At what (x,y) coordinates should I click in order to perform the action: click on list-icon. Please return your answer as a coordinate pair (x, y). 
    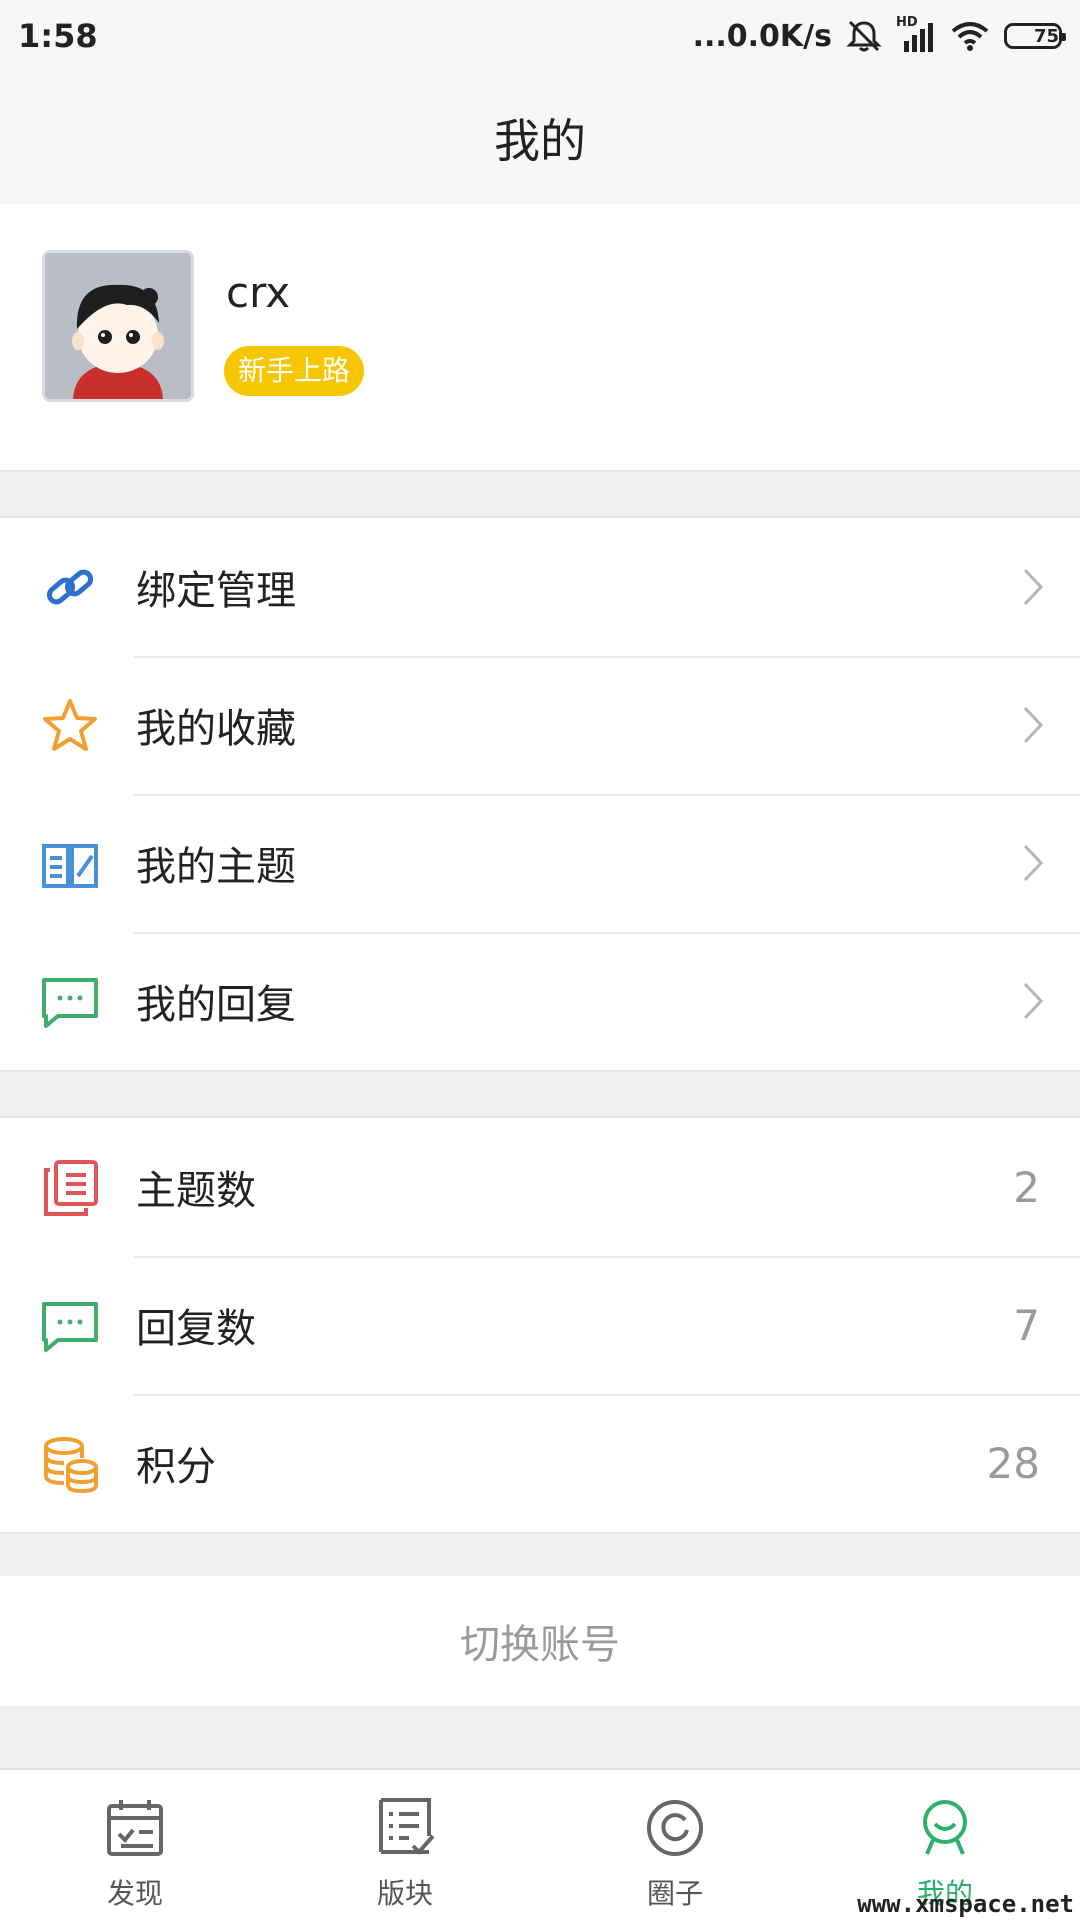
    Looking at the image, I should click on (407, 1826).